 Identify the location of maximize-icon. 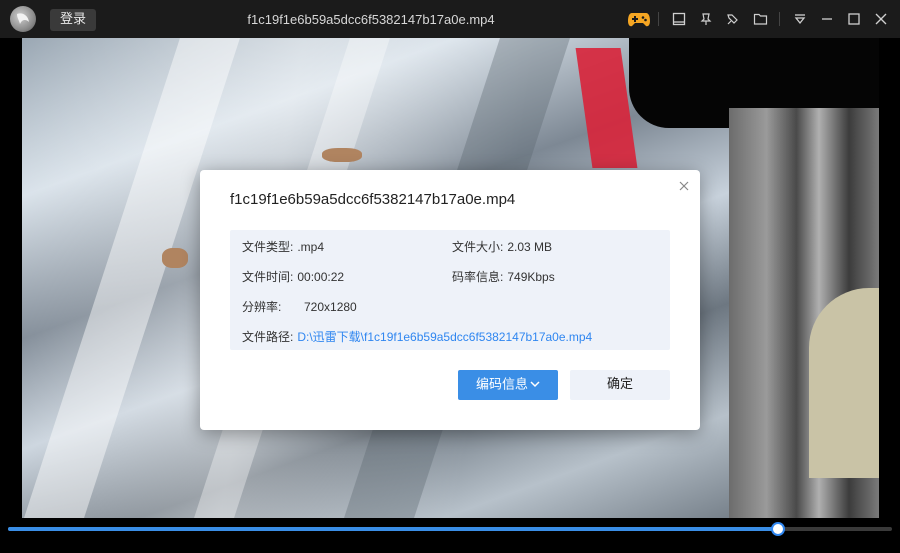
(854, 19).